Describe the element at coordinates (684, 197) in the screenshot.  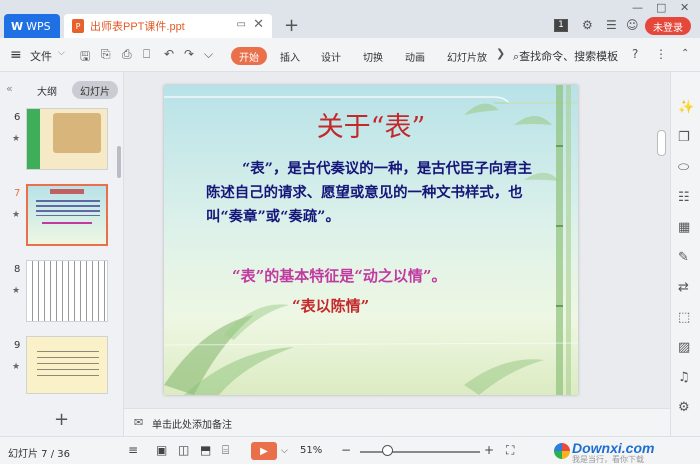
I see `adjust-icon: ☷` at that location.